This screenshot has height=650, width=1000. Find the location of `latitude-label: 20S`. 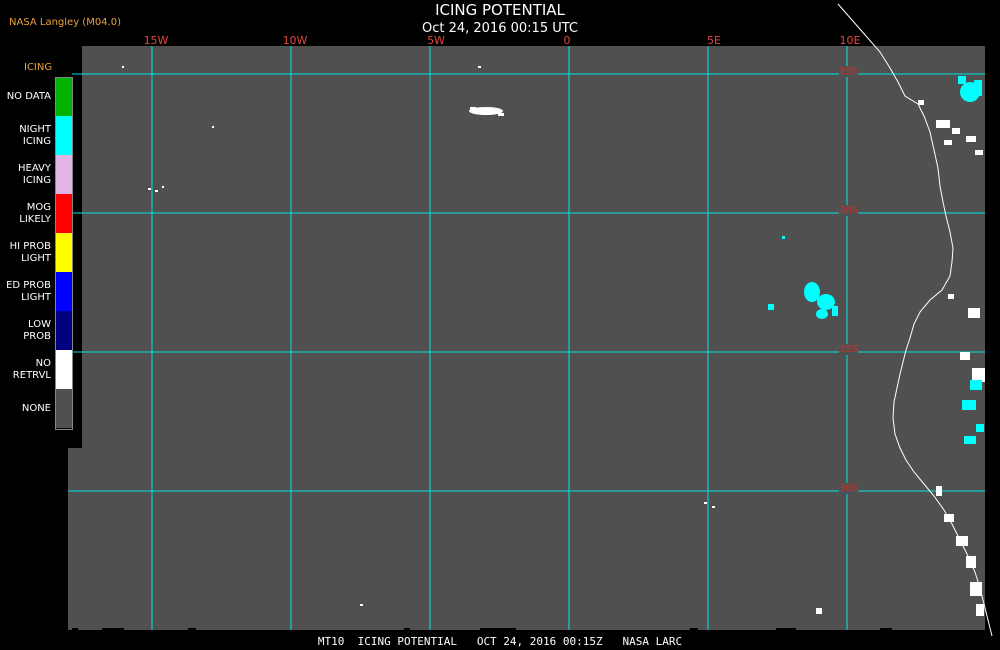

latitude-label: 20S is located at coordinates (849, 210).